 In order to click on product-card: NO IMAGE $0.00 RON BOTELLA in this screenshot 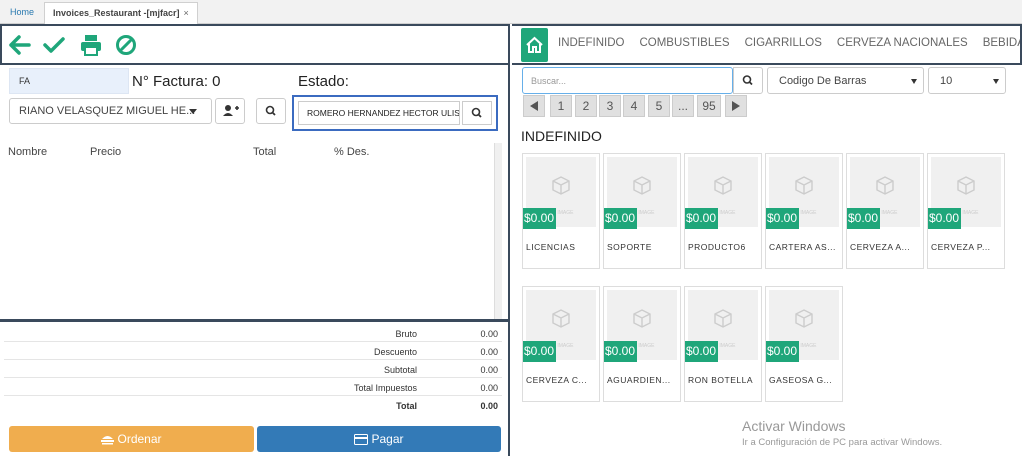, I will do `click(723, 344)`.